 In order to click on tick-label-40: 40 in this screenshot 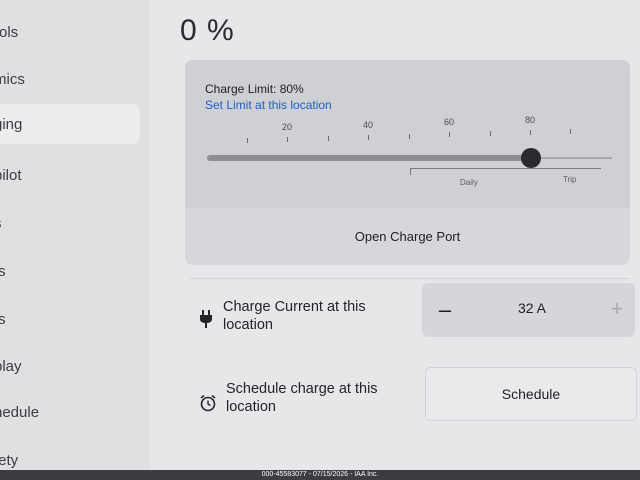, I will do `click(368, 125)`.